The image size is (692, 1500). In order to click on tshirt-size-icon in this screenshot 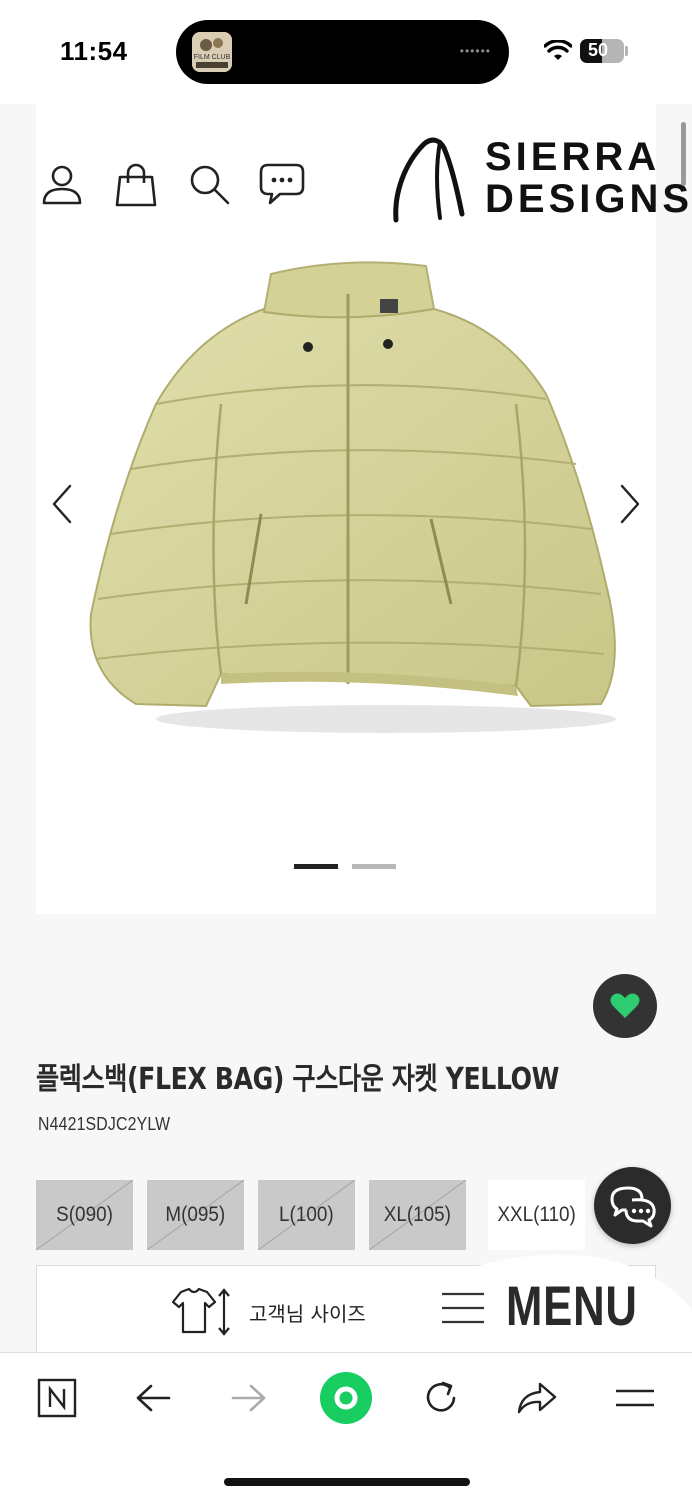, I will do `click(200, 1311)`.